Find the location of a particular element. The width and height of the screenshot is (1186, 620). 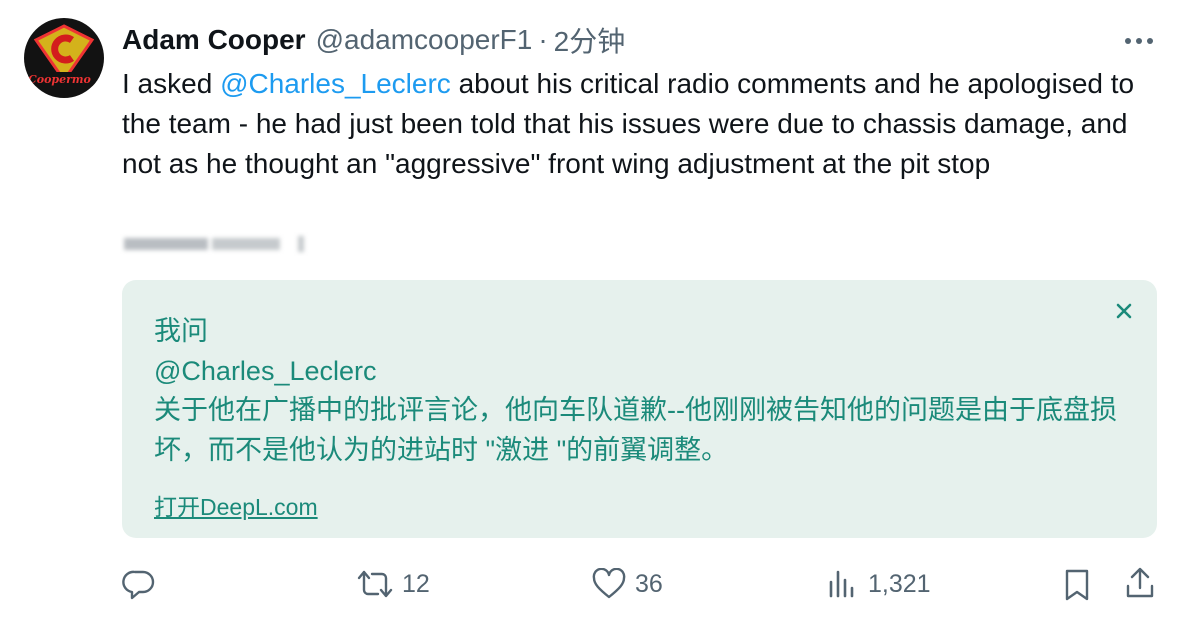

author-name: Adam Cooper is located at coordinates (214, 40).